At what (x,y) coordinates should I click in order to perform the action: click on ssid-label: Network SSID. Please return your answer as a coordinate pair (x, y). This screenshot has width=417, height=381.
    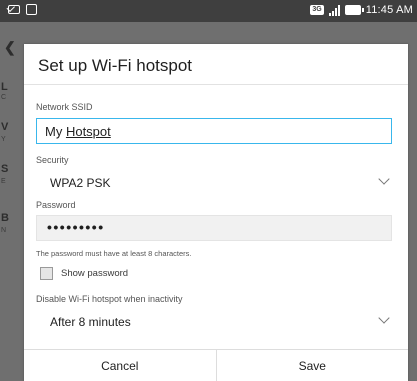
    Looking at the image, I should click on (64, 107).